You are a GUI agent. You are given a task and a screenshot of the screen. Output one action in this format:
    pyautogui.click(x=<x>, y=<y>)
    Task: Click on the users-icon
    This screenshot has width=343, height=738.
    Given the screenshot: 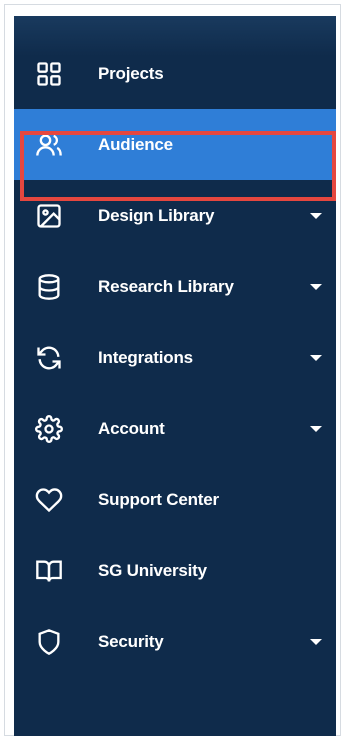 What is the action you would take?
    pyautogui.click(x=49, y=145)
    